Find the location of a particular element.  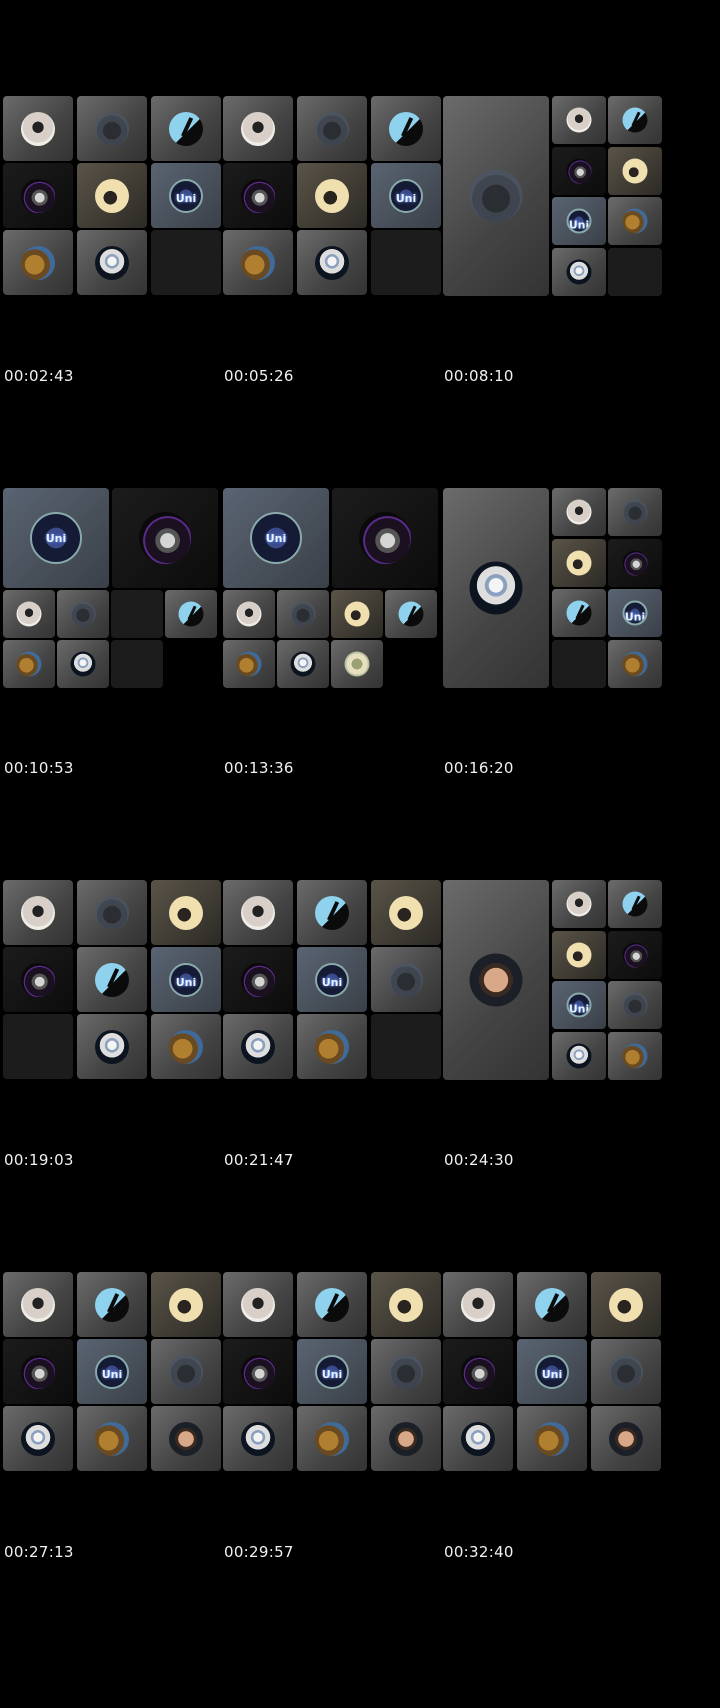

frame-timestamp: 00:08:10 is located at coordinates (479, 376).